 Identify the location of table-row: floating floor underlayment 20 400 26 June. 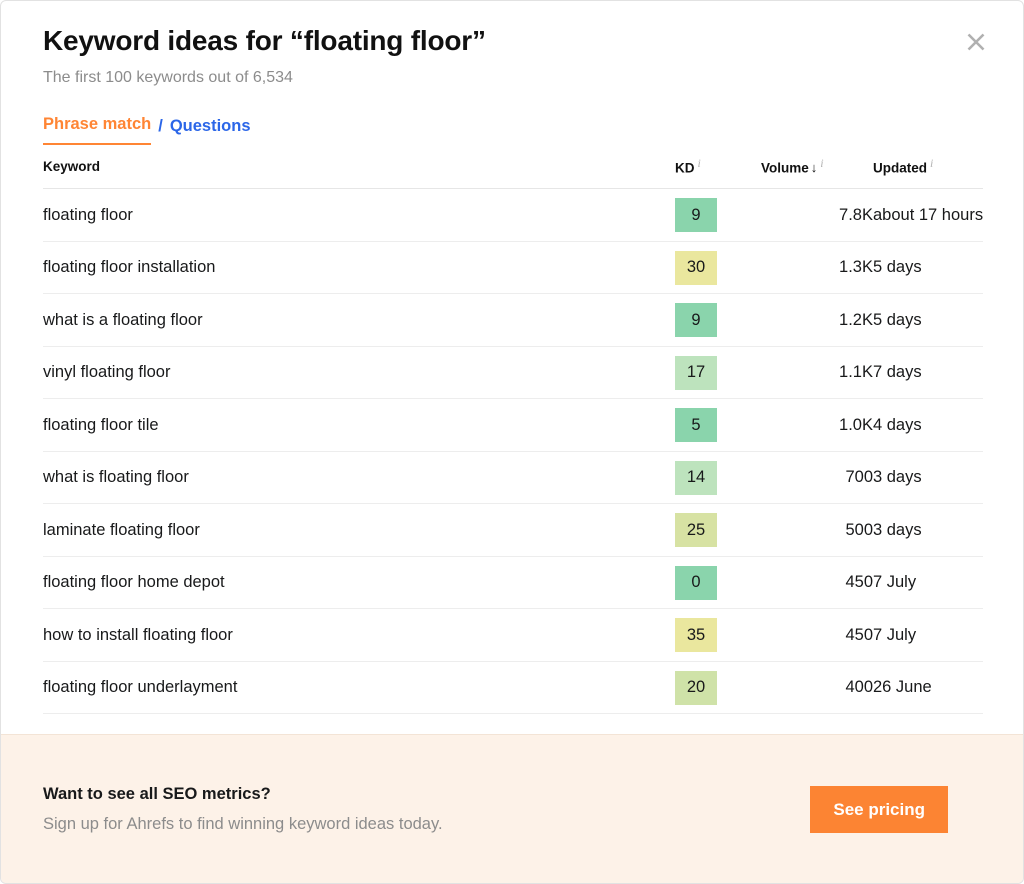
(513, 688).